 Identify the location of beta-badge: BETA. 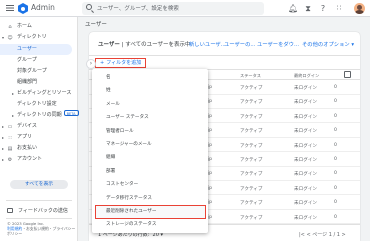
(71, 113).